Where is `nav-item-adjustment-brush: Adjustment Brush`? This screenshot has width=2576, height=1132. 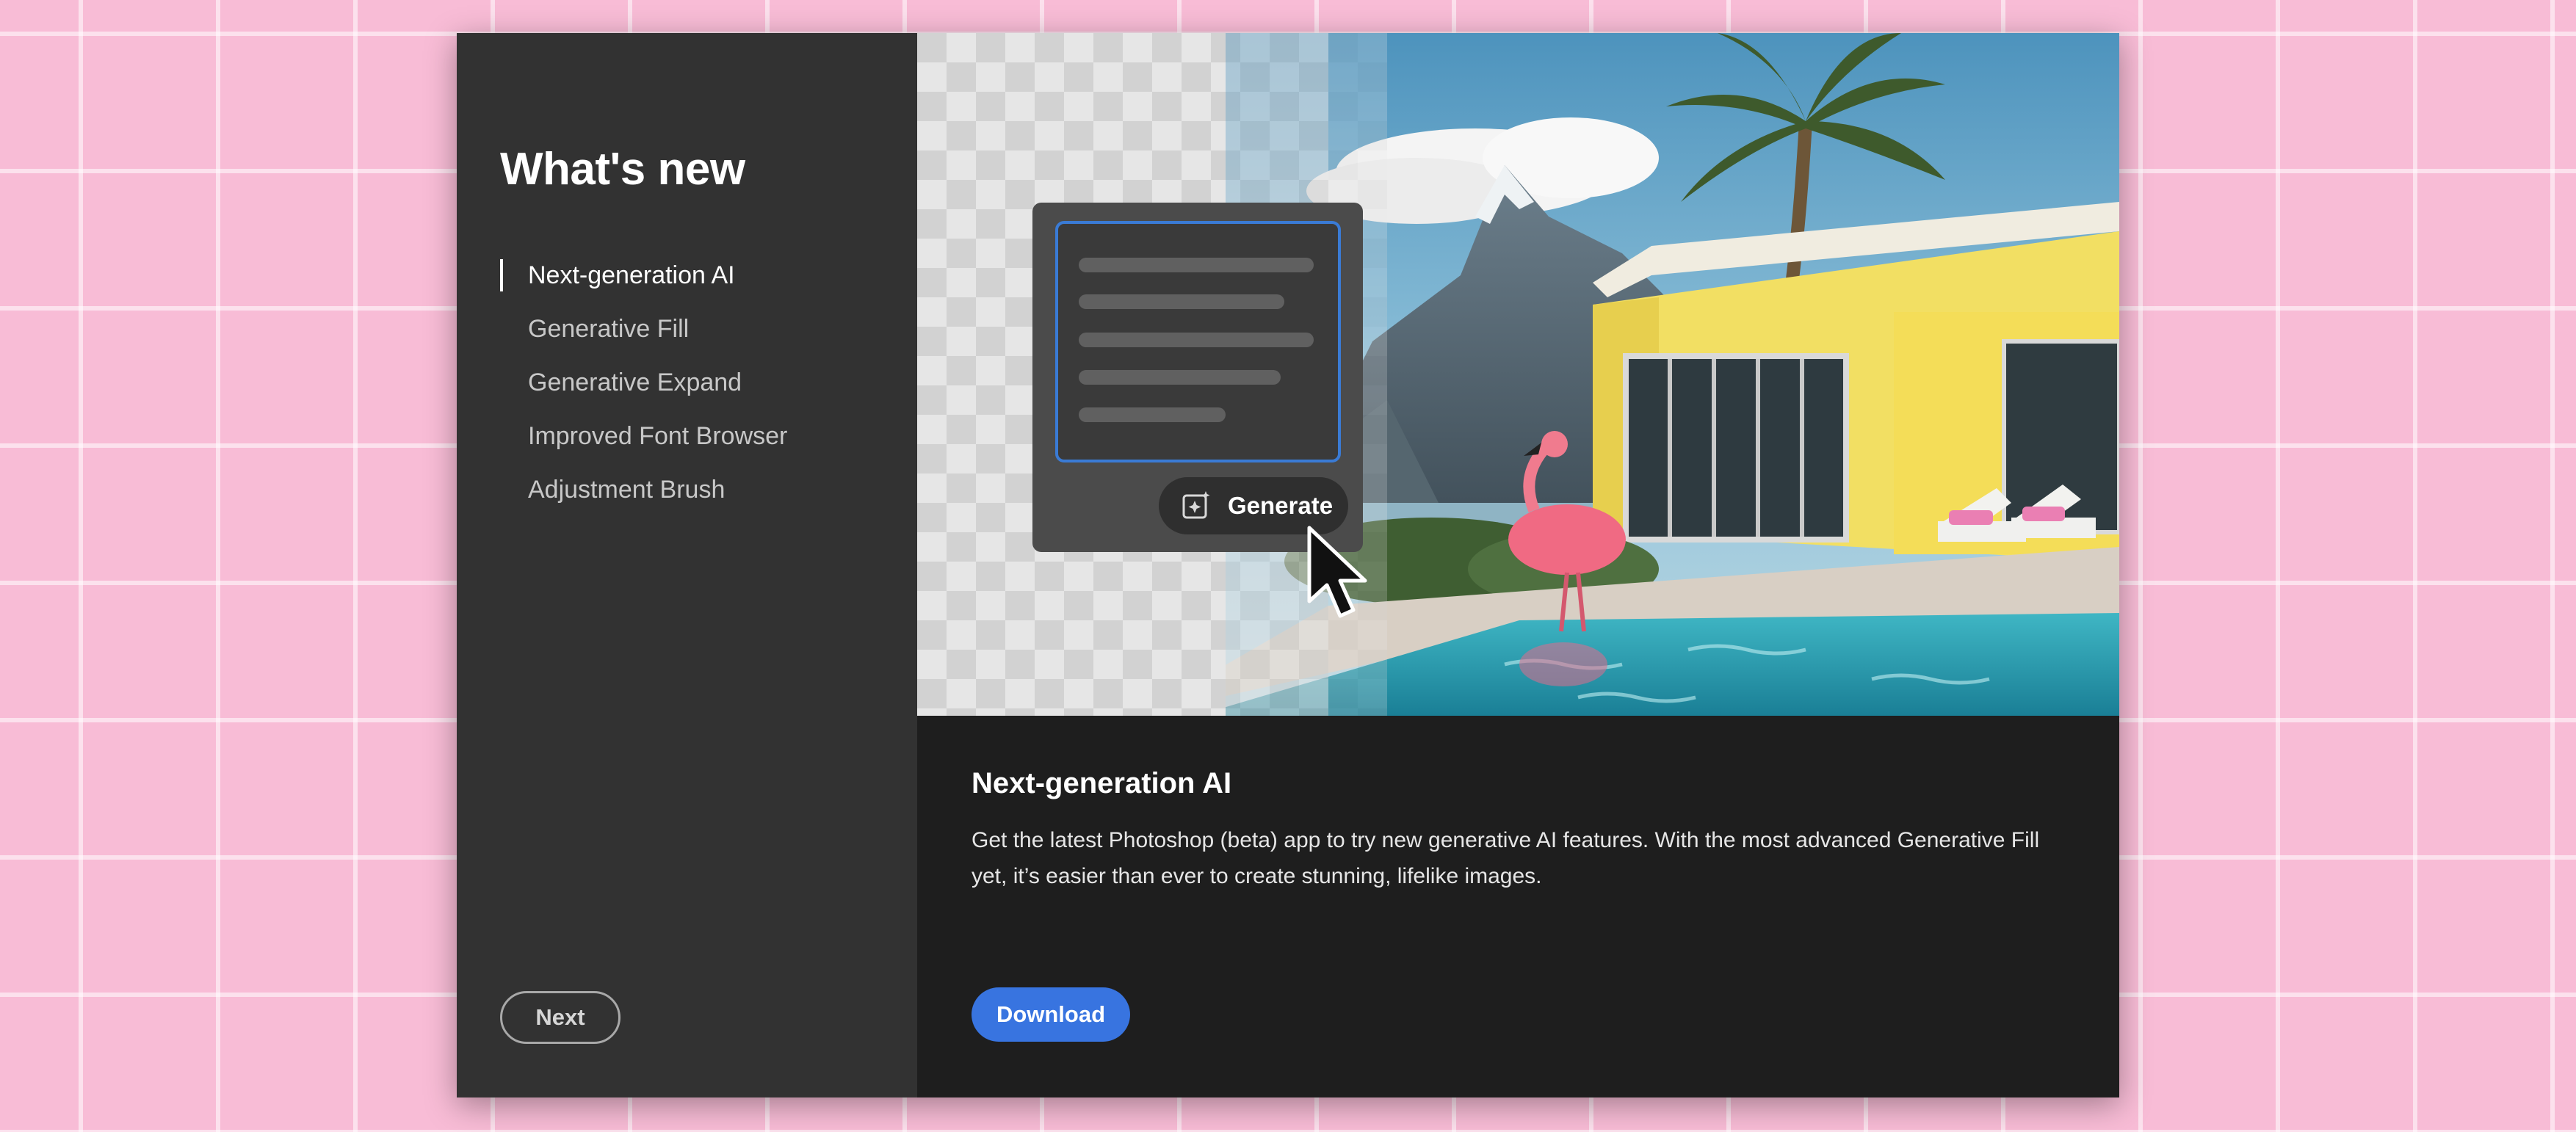
nav-item-adjustment-brush: Adjustment Brush is located at coordinates (643, 494).